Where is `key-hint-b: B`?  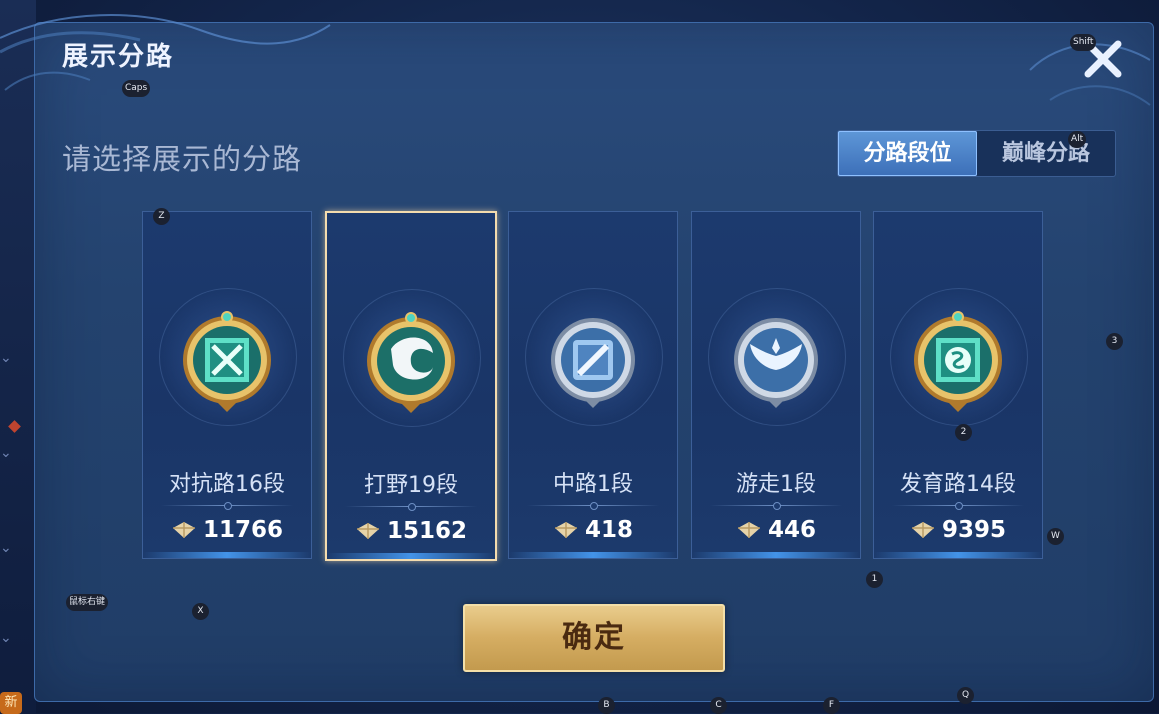 key-hint-b: B is located at coordinates (606, 705).